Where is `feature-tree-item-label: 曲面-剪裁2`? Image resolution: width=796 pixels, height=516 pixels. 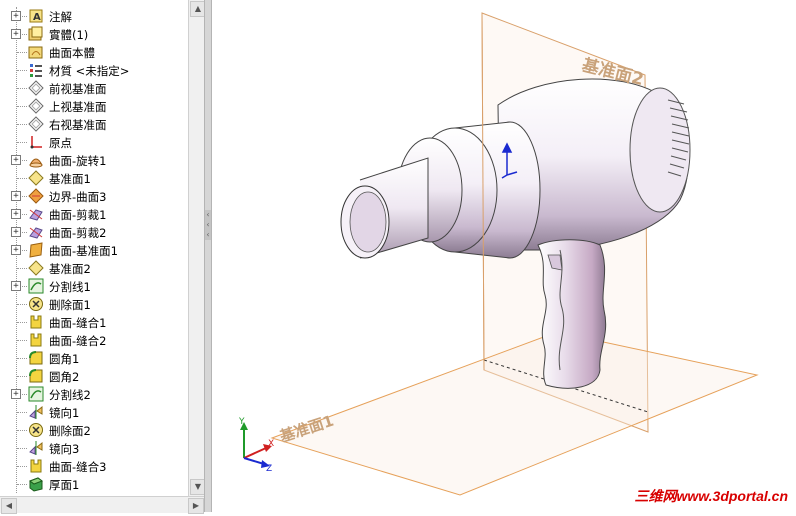
feature-tree-item-label: 曲面-剪裁2 is located at coordinates (78, 233).